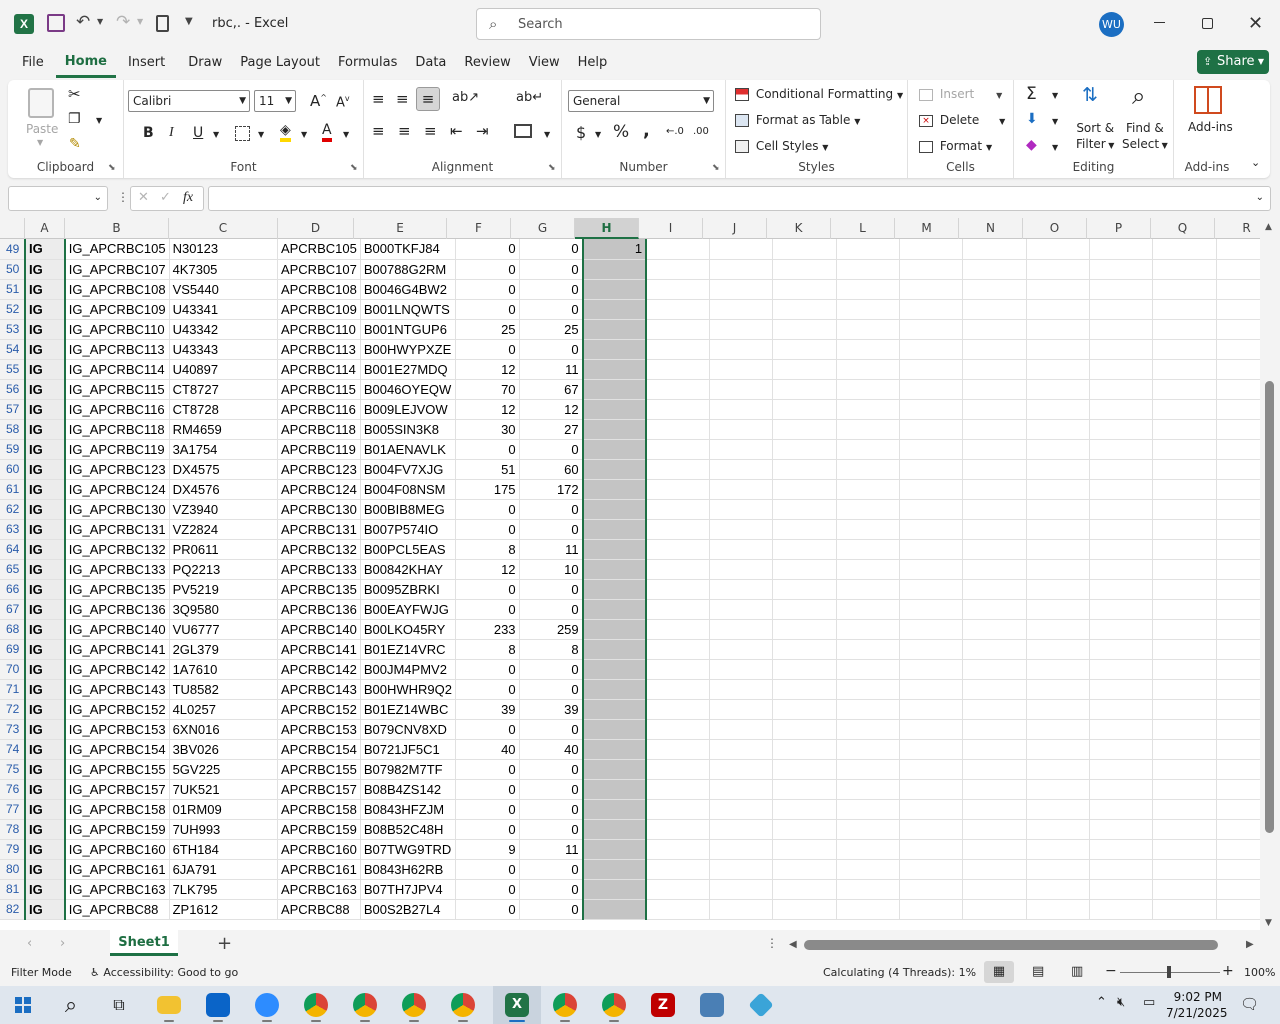 Image resolution: width=1280 pixels, height=1024 pixels. I want to click on next-sheet-icon: ›, so click(62, 943).